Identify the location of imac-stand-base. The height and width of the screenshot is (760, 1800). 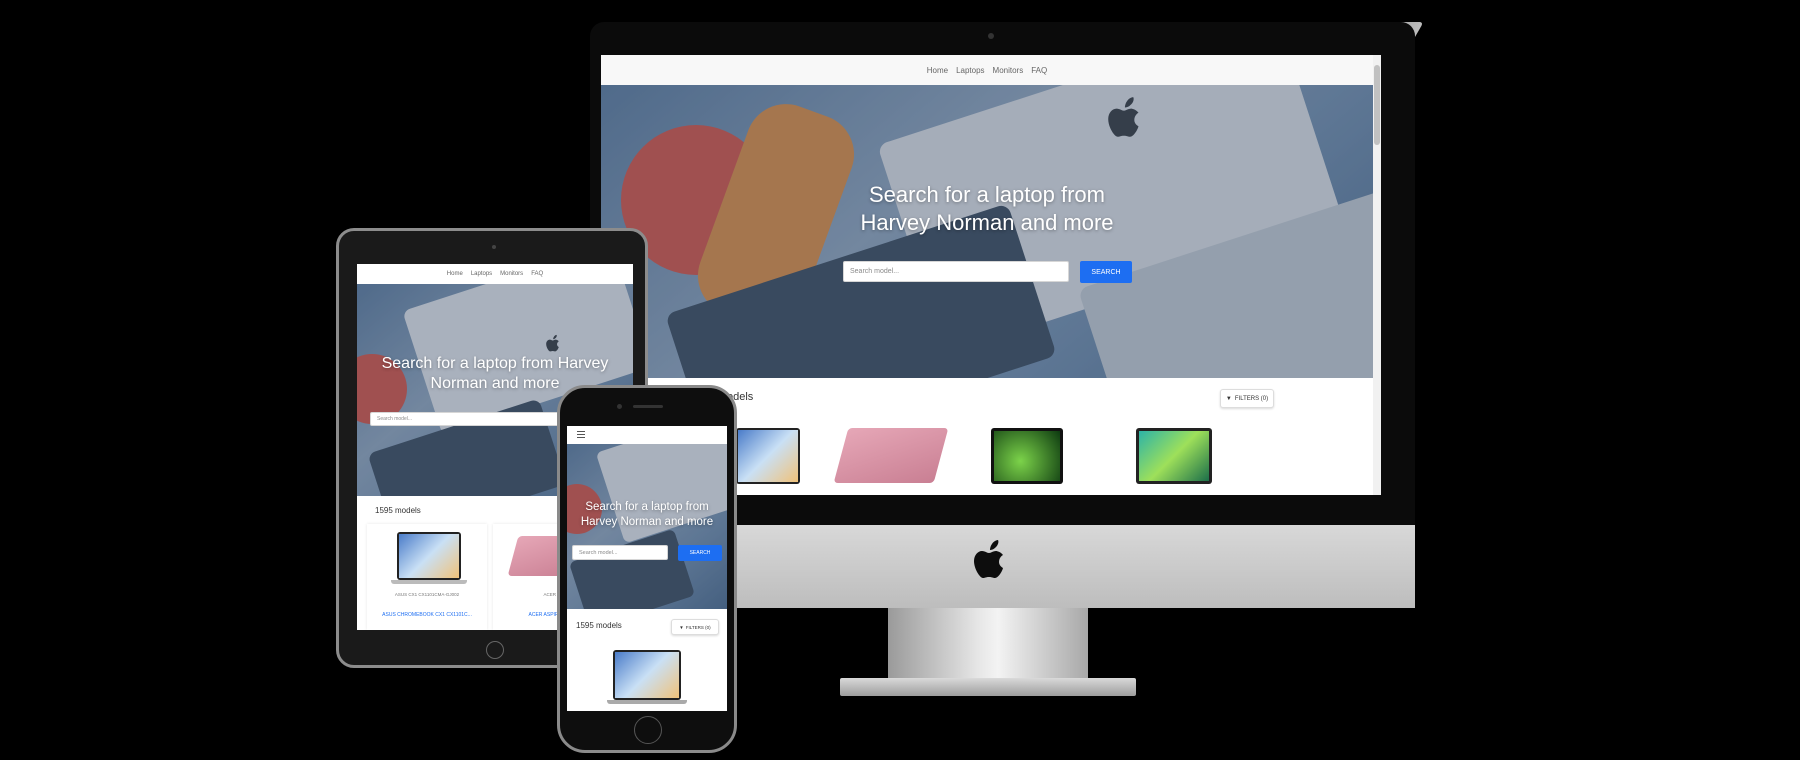
(988, 687).